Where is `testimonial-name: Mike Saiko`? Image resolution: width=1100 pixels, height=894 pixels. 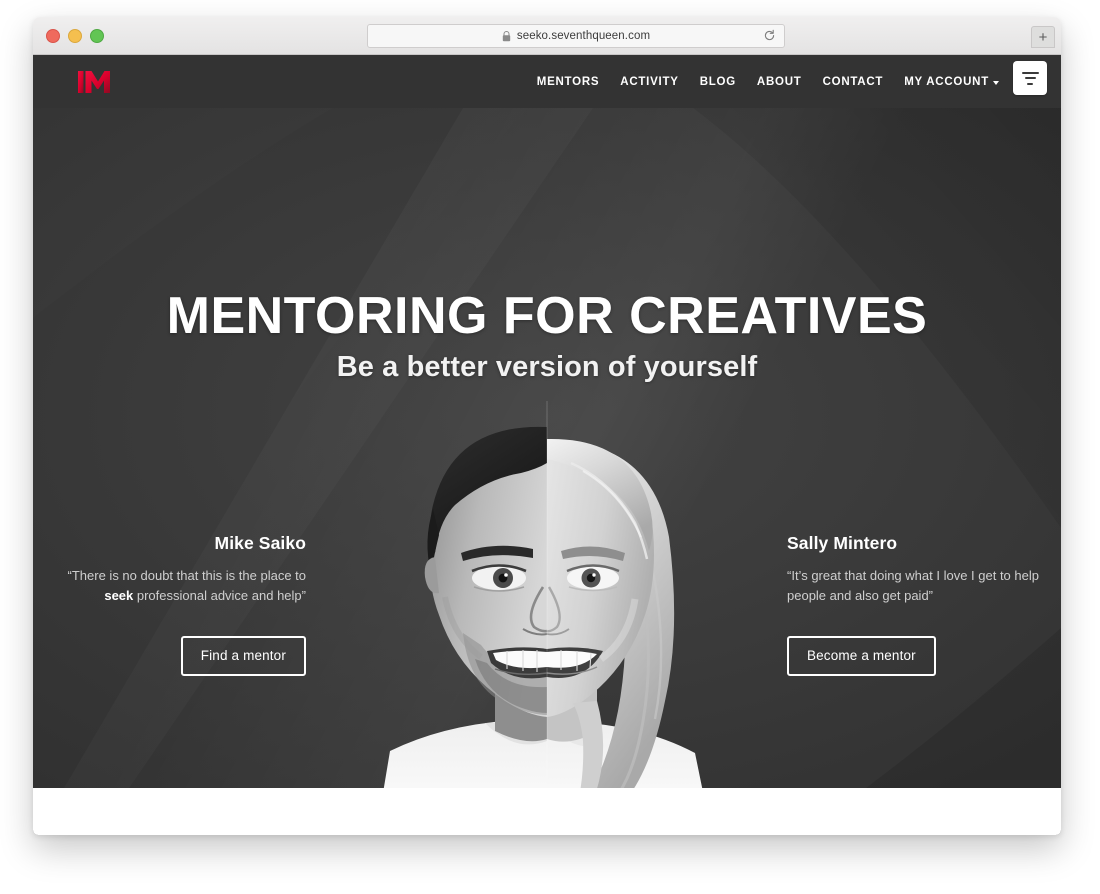
testimonial-name: Mike Saiko is located at coordinates (260, 543).